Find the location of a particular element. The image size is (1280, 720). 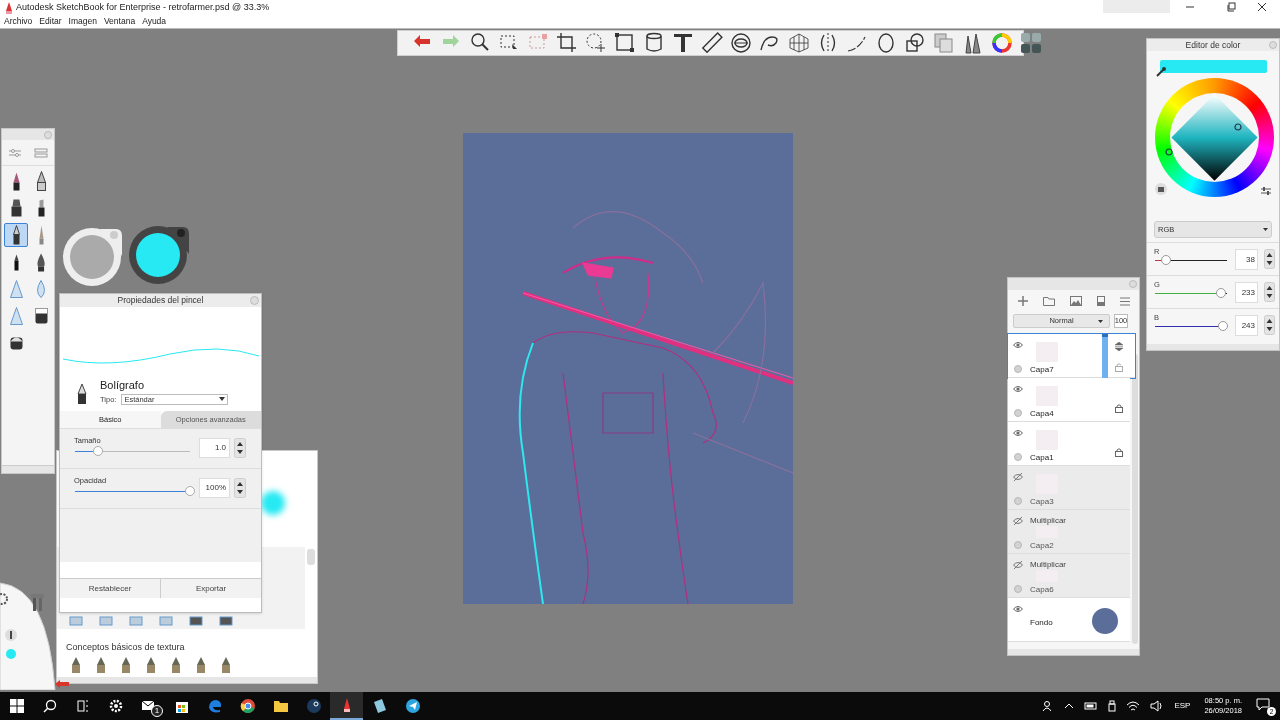

paint-can-icon is located at coordinates (1161, 189).